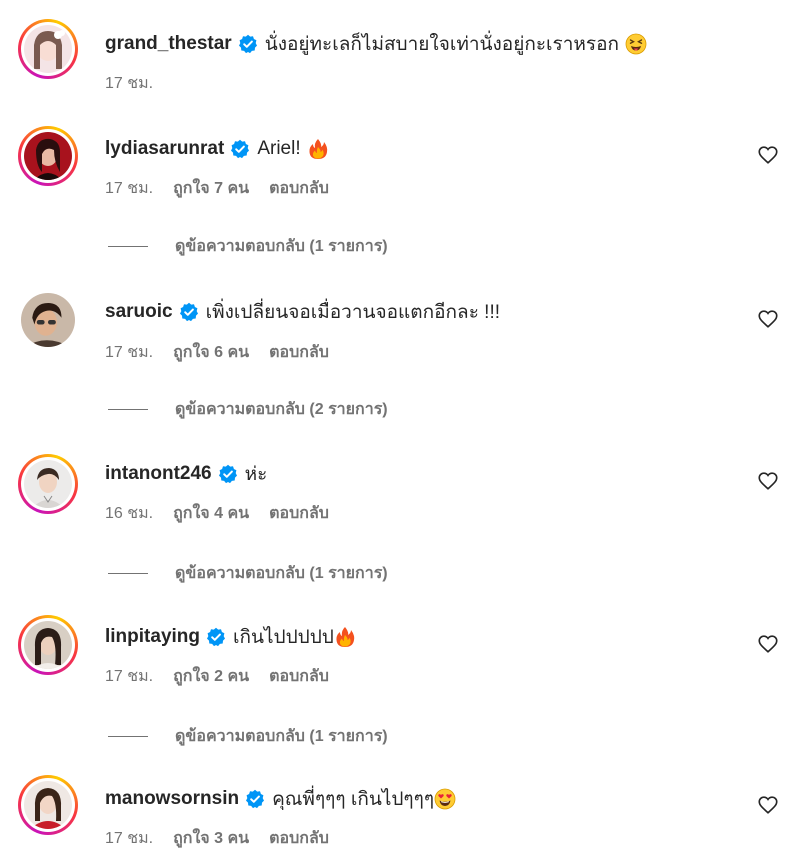  Describe the element at coordinates (211, 188) in the screenshot. I see `comment-likes-link: ถูกใจ 7 คน` at that location.